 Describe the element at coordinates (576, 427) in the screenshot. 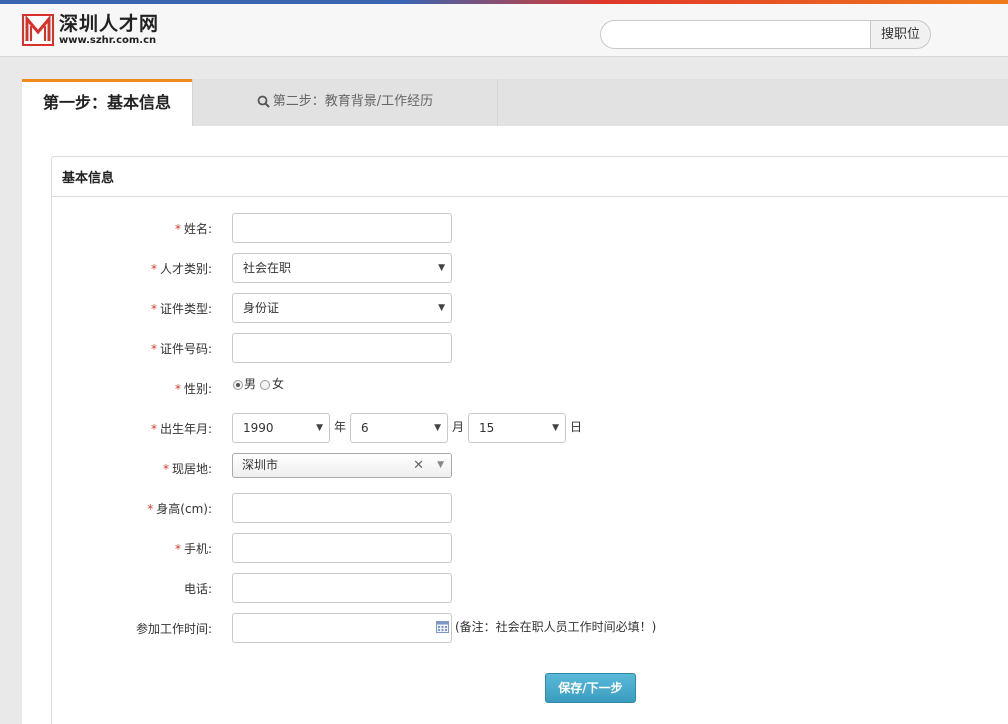

I see `birth-day-unit: 日` at that location.